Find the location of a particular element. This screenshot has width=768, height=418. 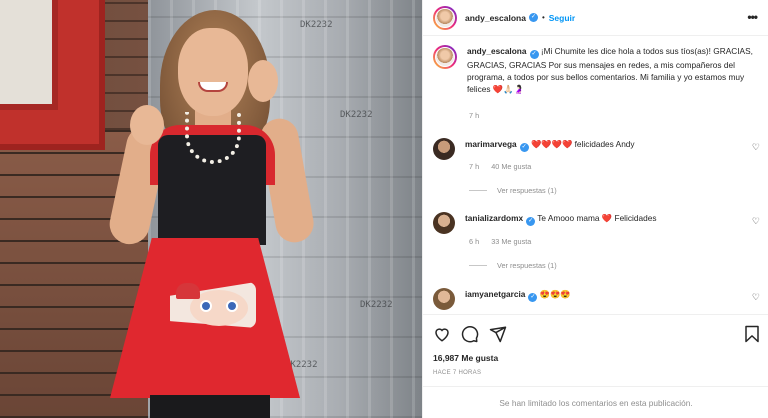

comment-text: 😍😍😍 is located at coordinates (555, 294).